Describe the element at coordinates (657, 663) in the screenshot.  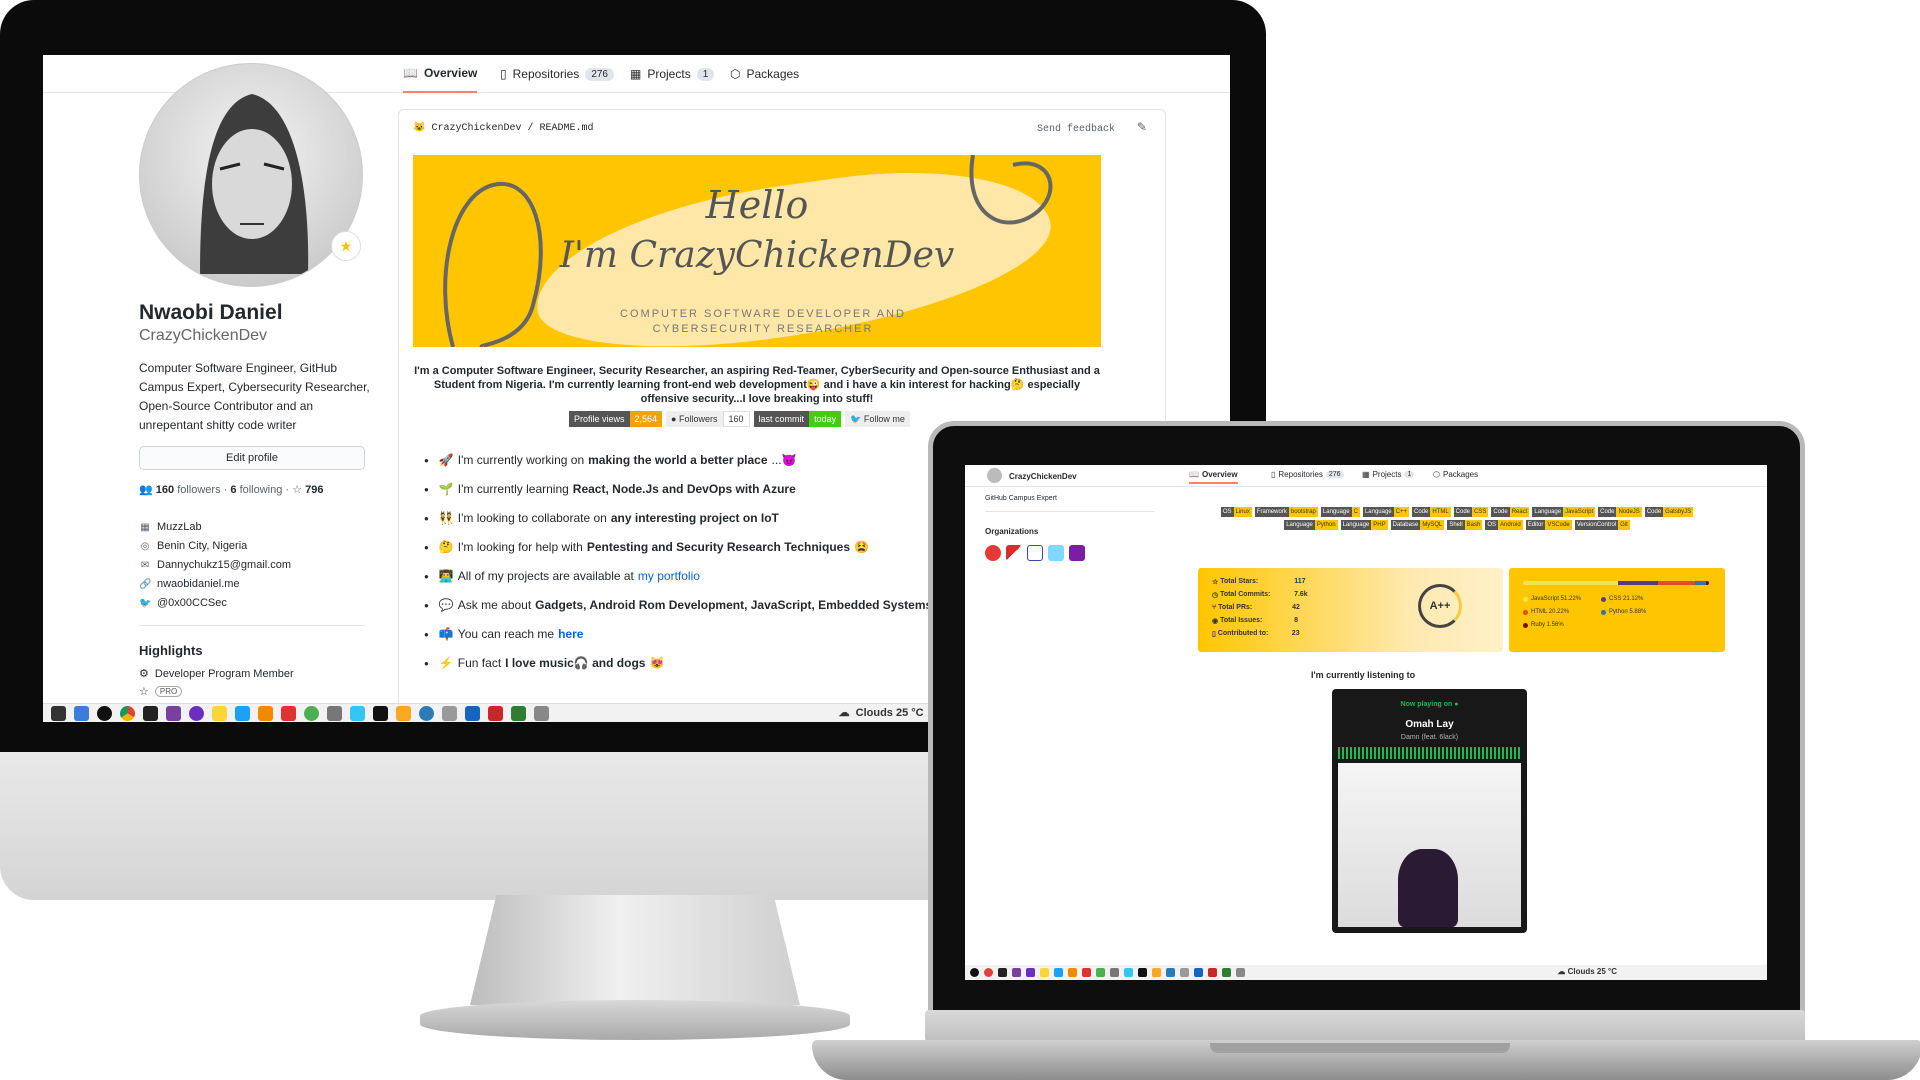
I see `list-text: 😻` at that location.